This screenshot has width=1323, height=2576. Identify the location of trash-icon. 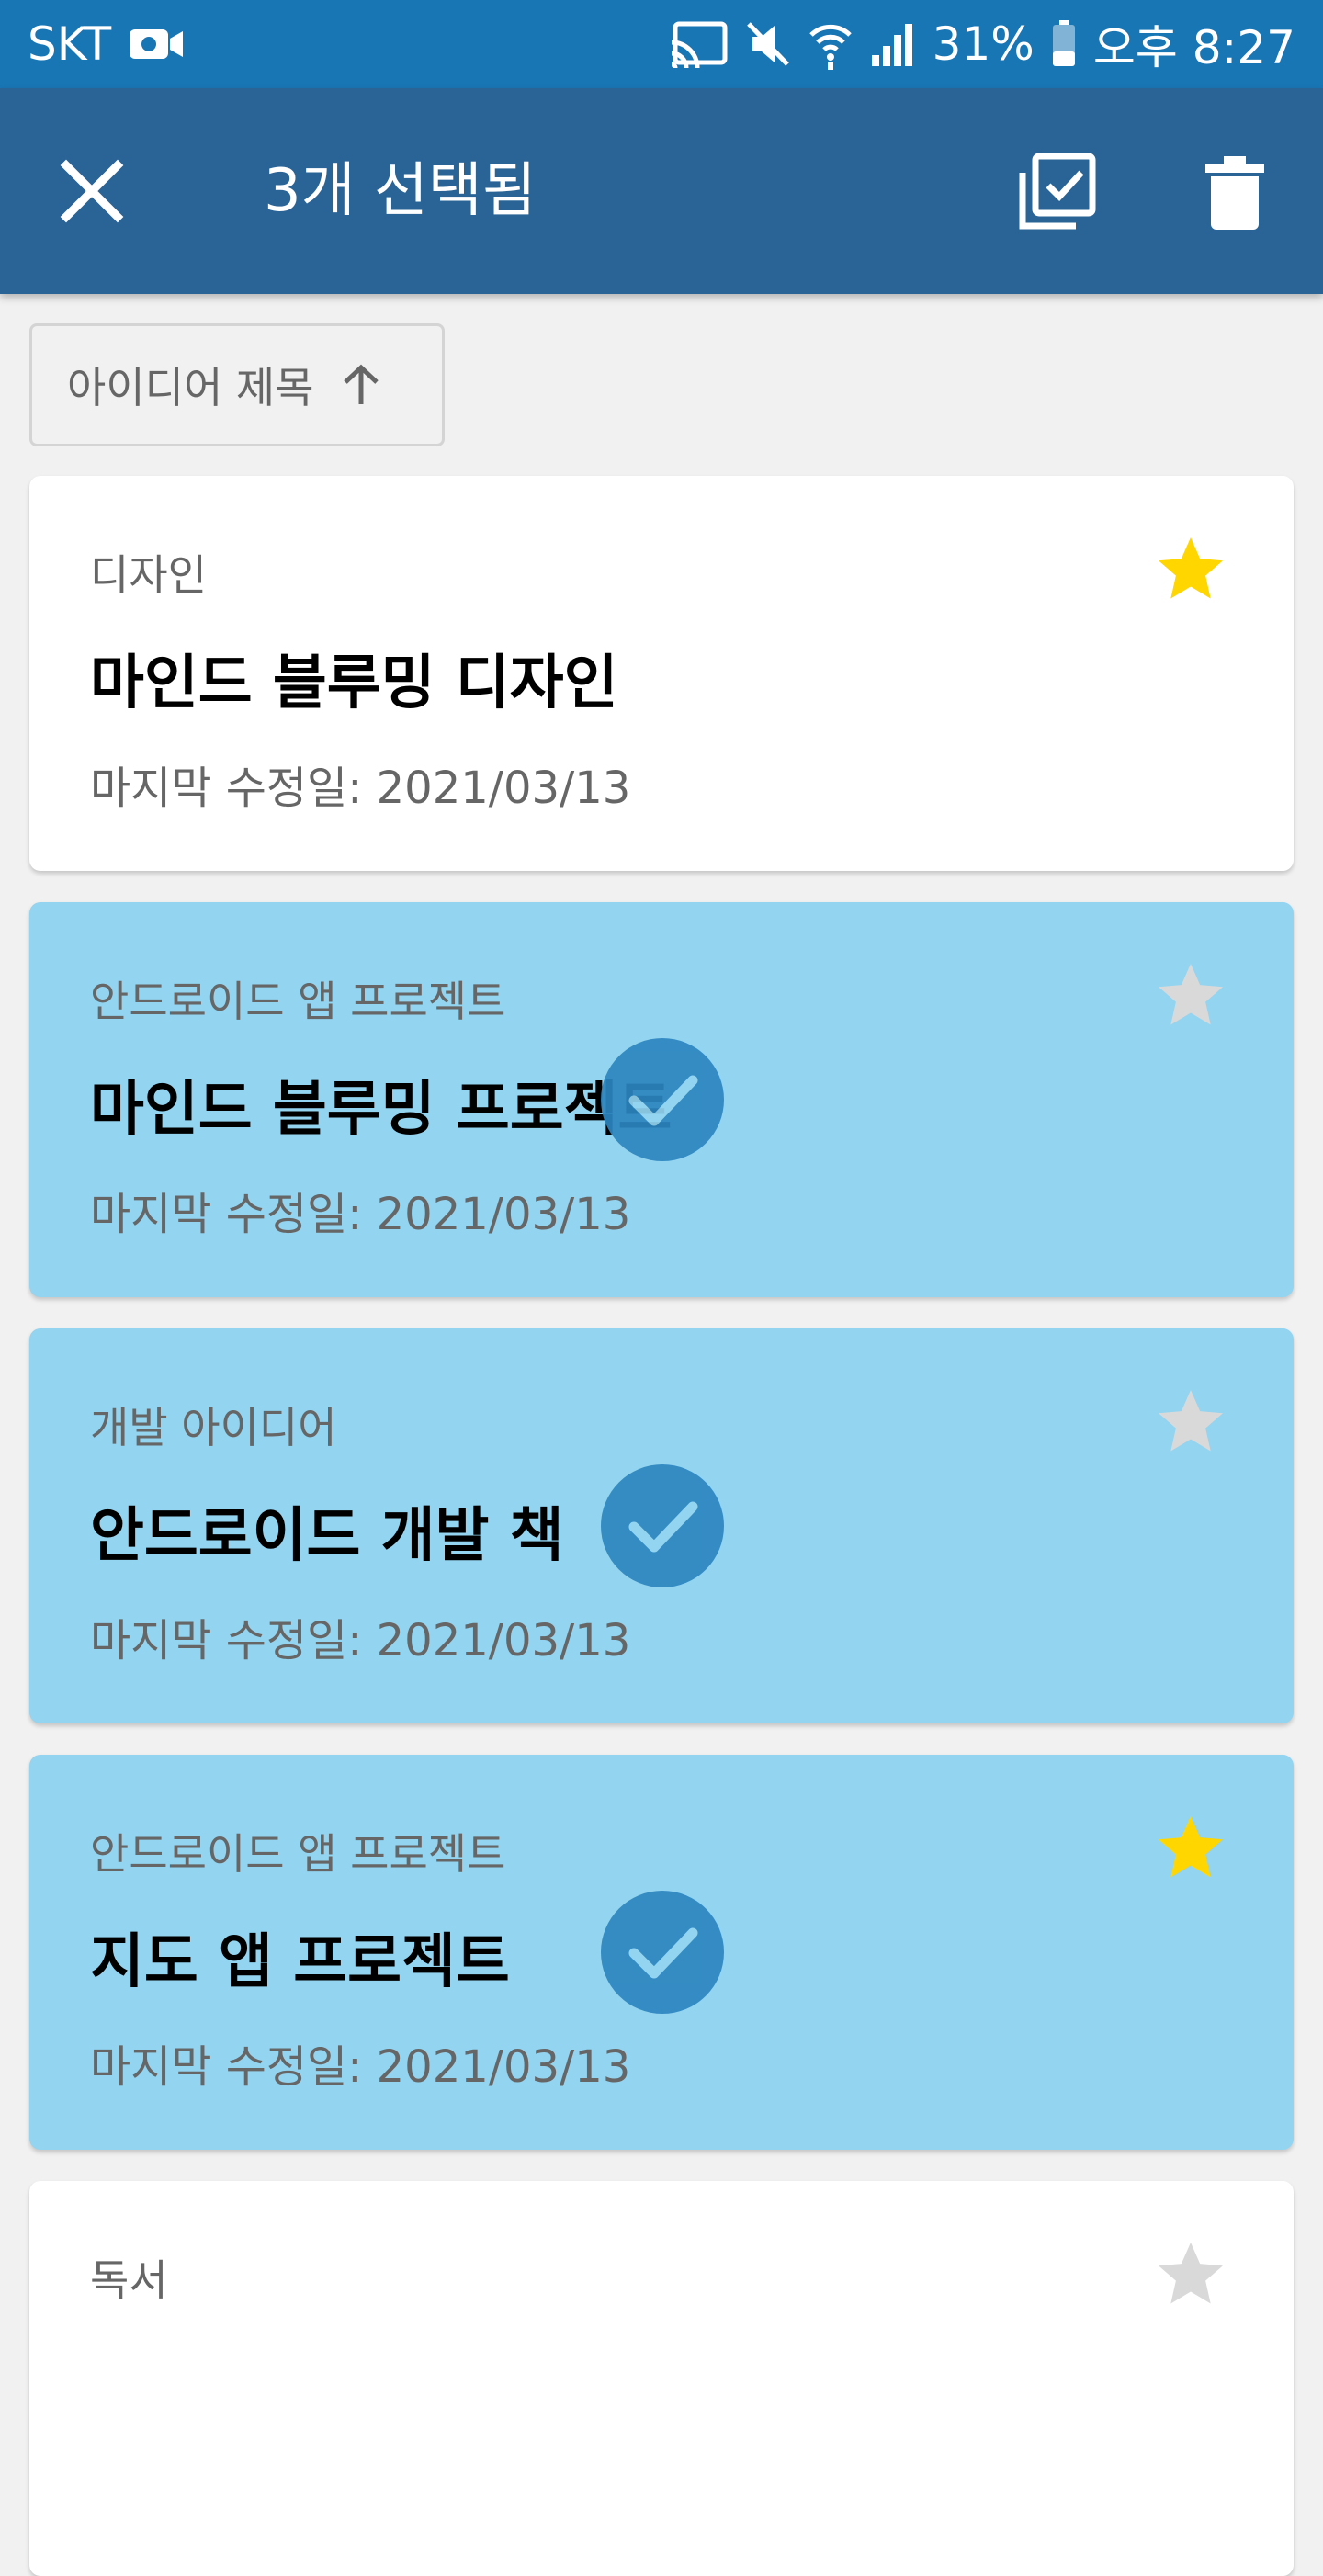
(1234, 193).